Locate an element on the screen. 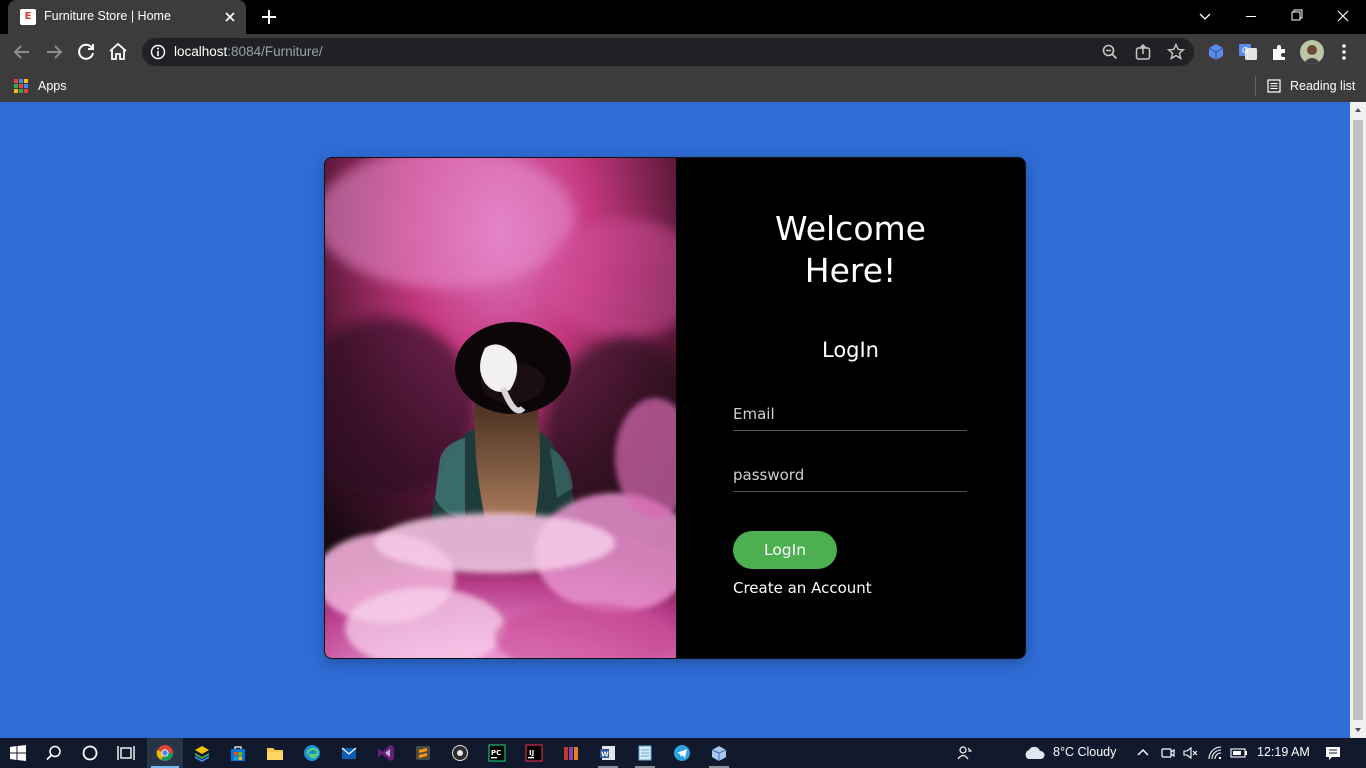 This screenshot has width=1366, height=768. close-window-icon is located at coordinates (1343, 17).